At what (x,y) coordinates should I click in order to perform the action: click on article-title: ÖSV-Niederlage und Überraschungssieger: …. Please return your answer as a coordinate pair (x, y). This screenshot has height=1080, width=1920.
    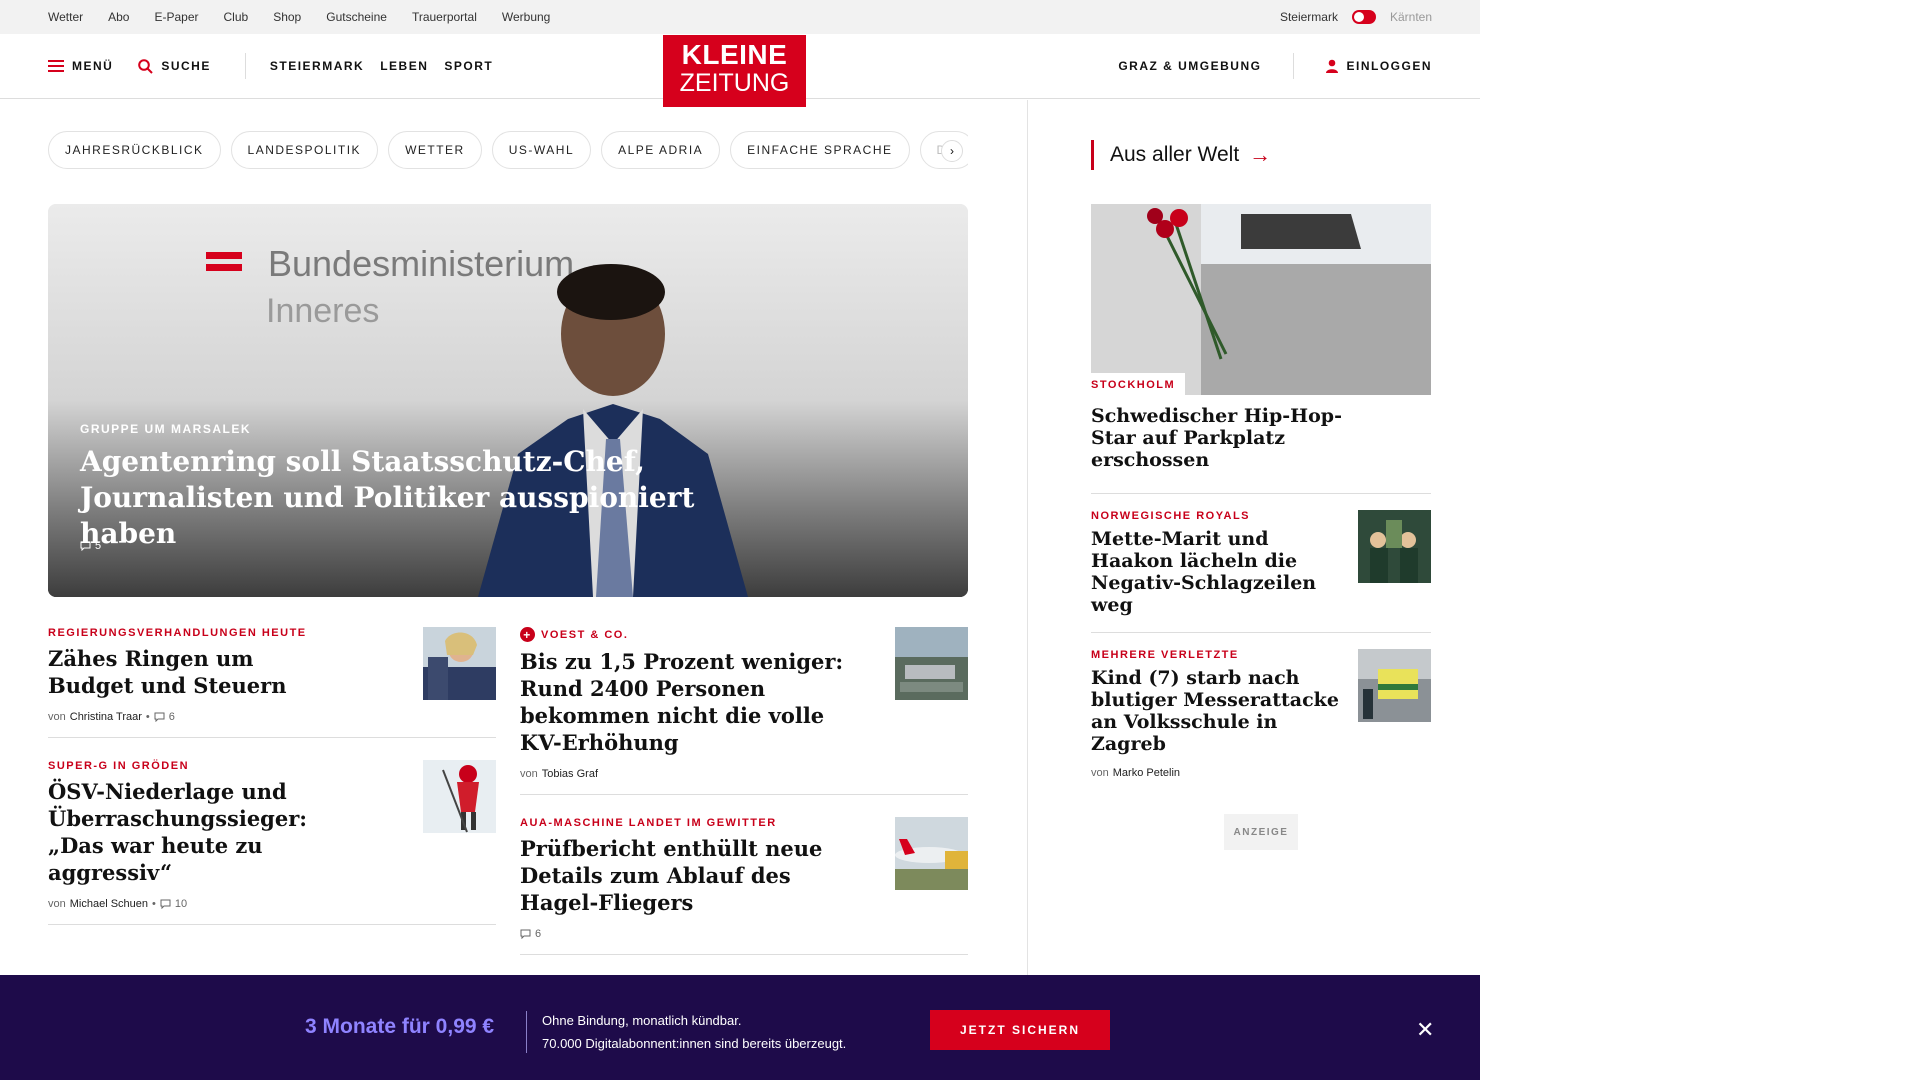
    Looking at the image, I should click on (198, 832).